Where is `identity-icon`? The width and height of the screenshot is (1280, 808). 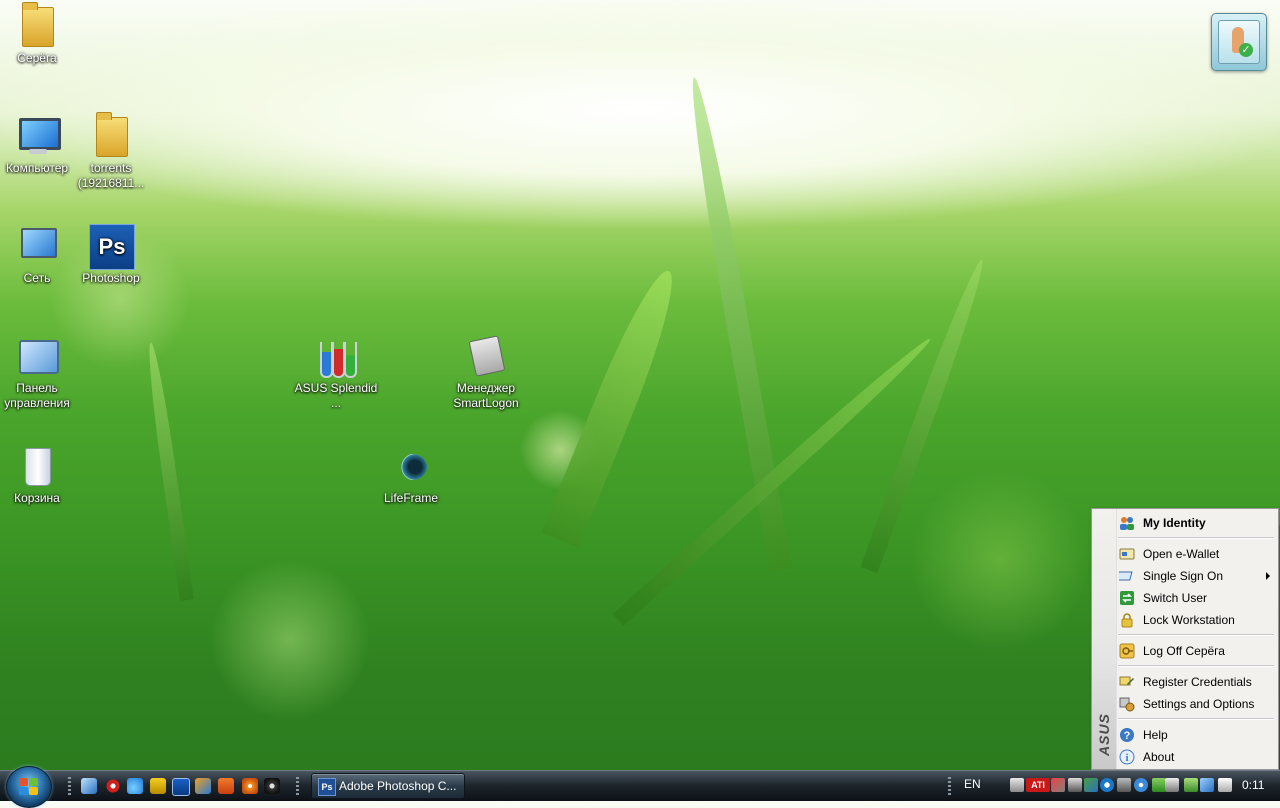
identity-icon is located at coordinates (1127, 523).